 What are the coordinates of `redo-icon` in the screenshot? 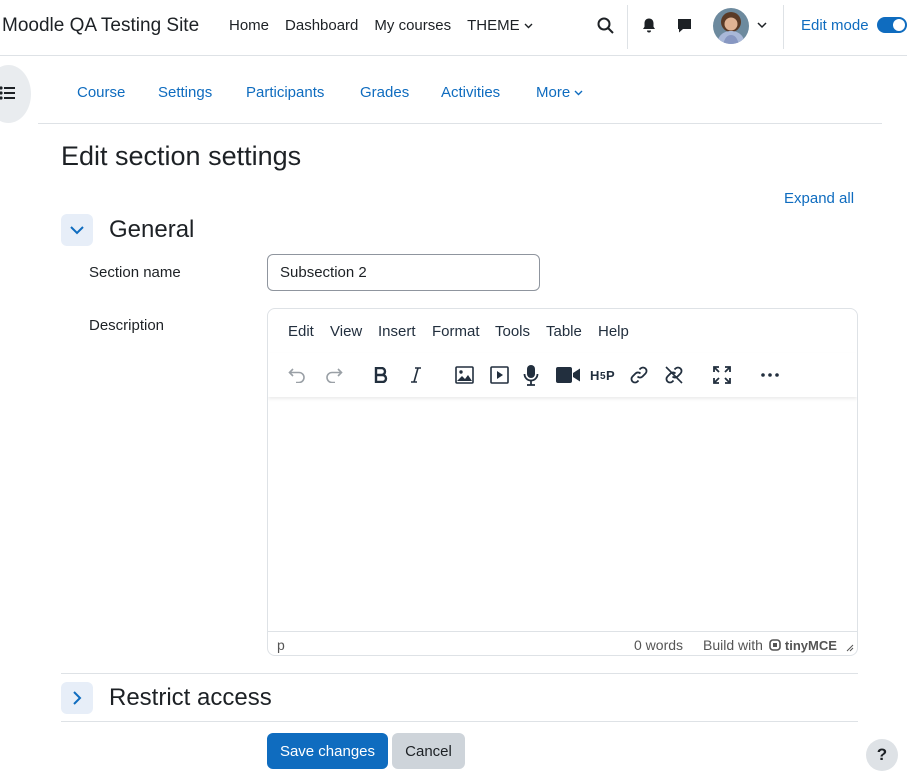 It's located at (334, 375).